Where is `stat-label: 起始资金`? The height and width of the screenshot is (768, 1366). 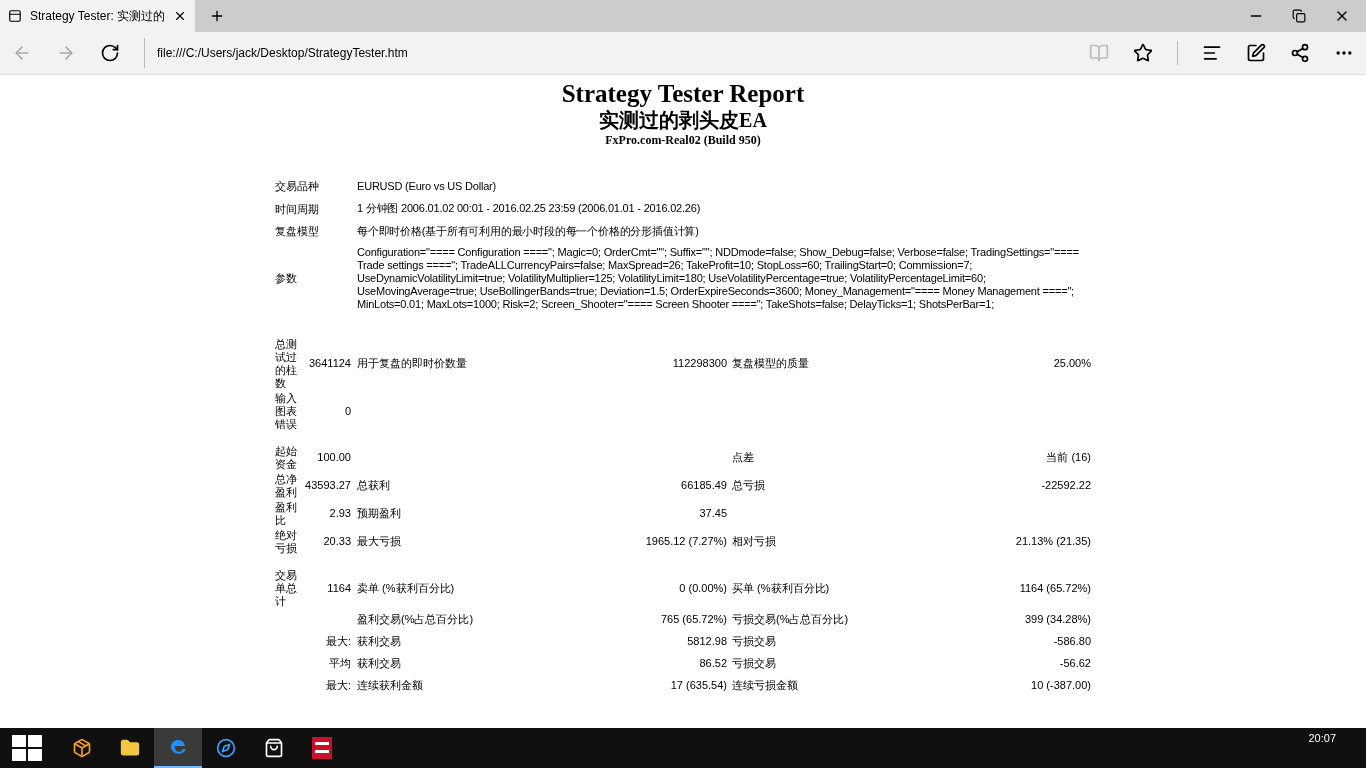
stat-label: 起始资金 is located at coordinates (286, 457).